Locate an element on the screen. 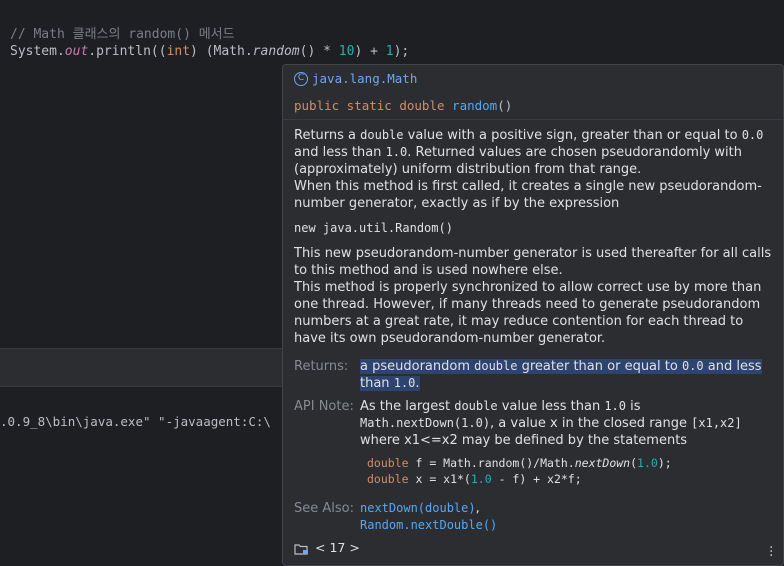 The height and width of the screenshot is (566, 784). link-nextdown: nextDown(double) is located at coordinates (418, 508).